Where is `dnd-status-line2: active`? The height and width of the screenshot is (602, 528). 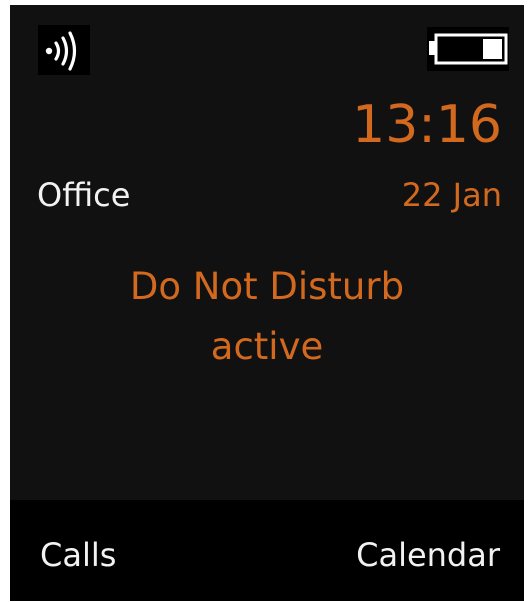 dnd-status-line2: active is located at coordinates (267, 346).